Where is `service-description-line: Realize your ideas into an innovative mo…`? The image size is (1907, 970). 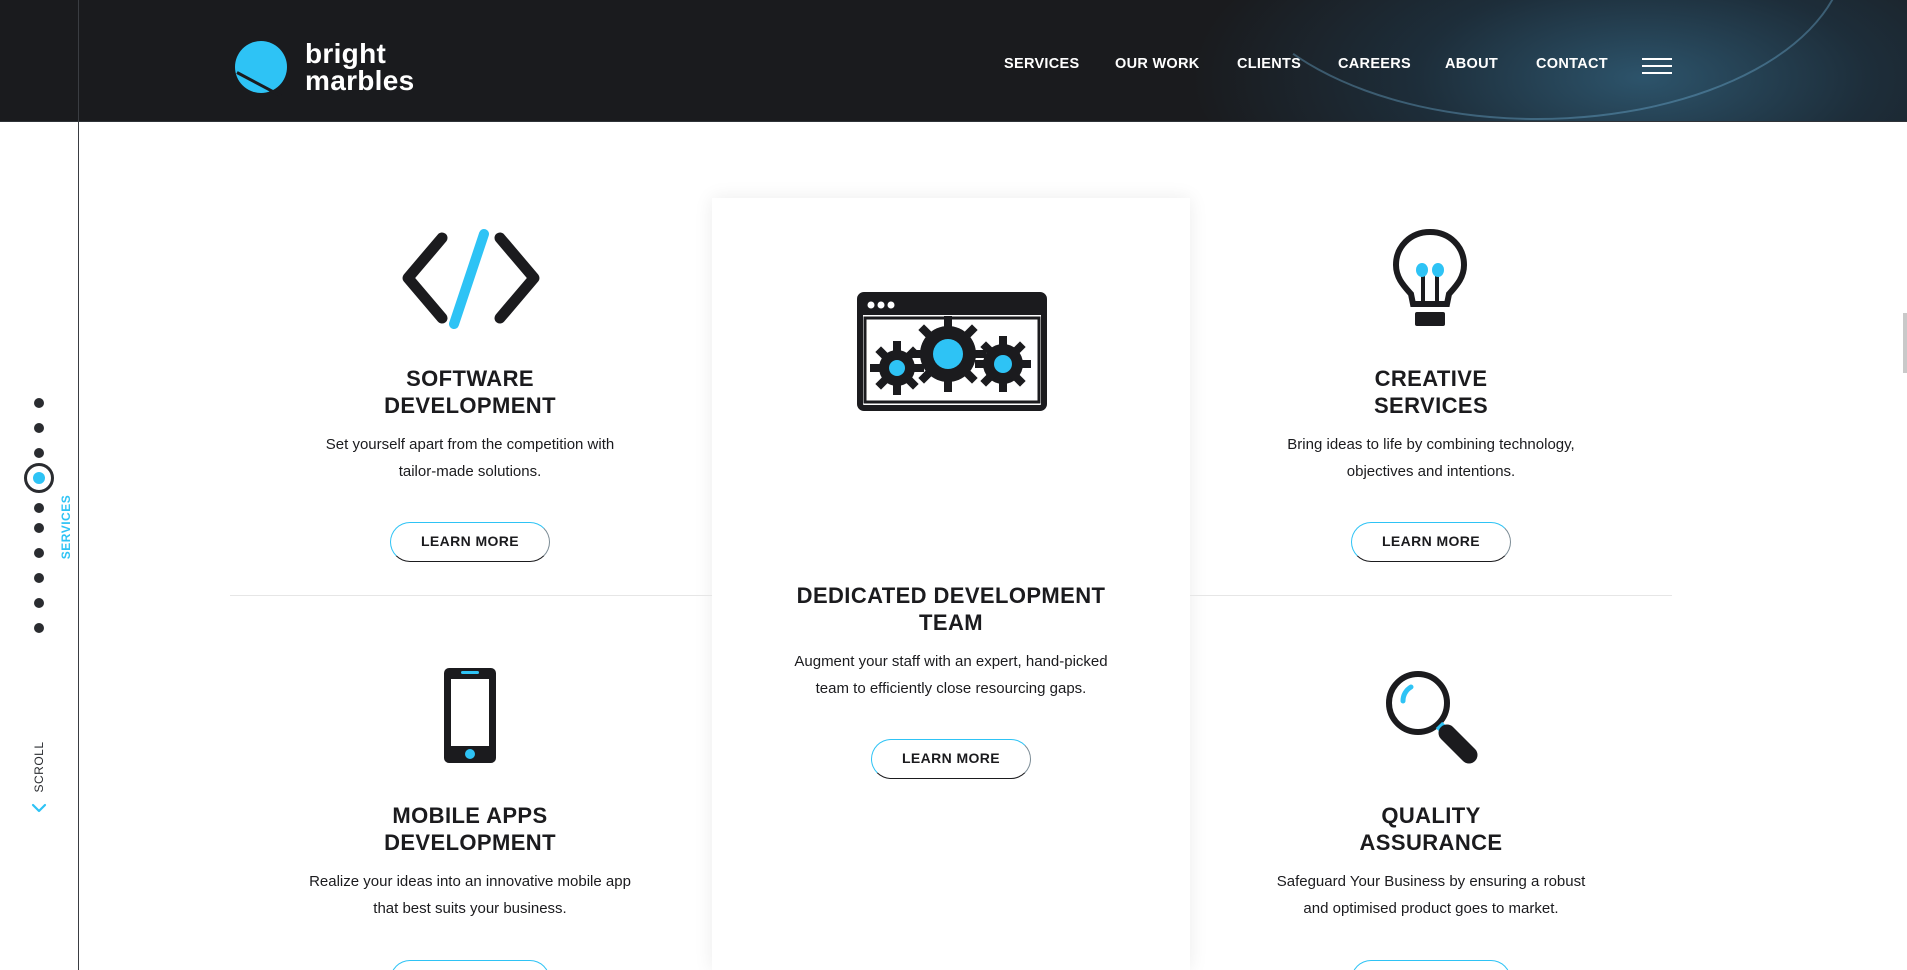
service-description-line: Realize your ideas into an innovative mo… is located at coordinates (470, 881).